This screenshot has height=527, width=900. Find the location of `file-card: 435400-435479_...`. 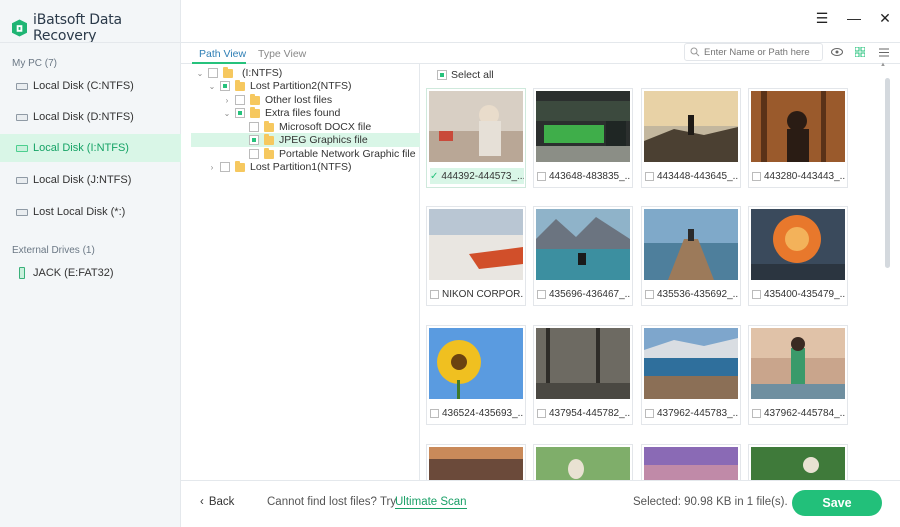

file-card: 435400-435479_... is located at coordinates (798, 256).